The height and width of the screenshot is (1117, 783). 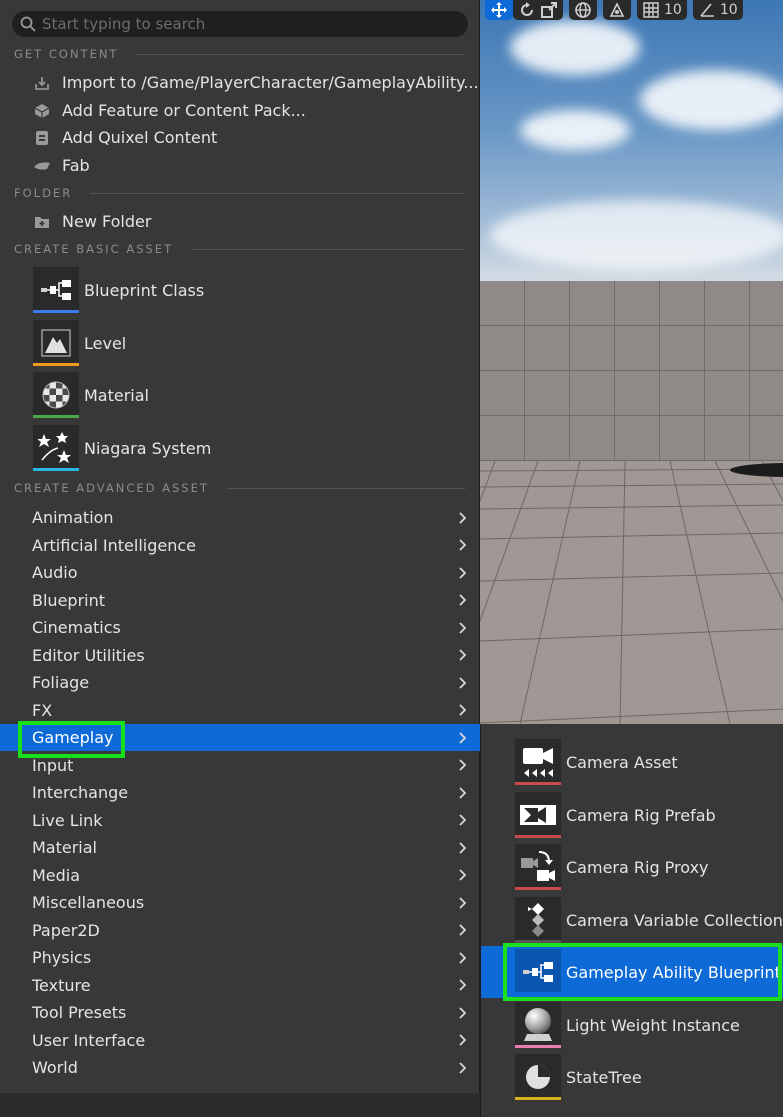 What do you see at coordinates (632, 1025) in the screenshot?
I see `submenu-item-light-weight-instance: Light Weight Instance` at bounding box center [632, 1025].